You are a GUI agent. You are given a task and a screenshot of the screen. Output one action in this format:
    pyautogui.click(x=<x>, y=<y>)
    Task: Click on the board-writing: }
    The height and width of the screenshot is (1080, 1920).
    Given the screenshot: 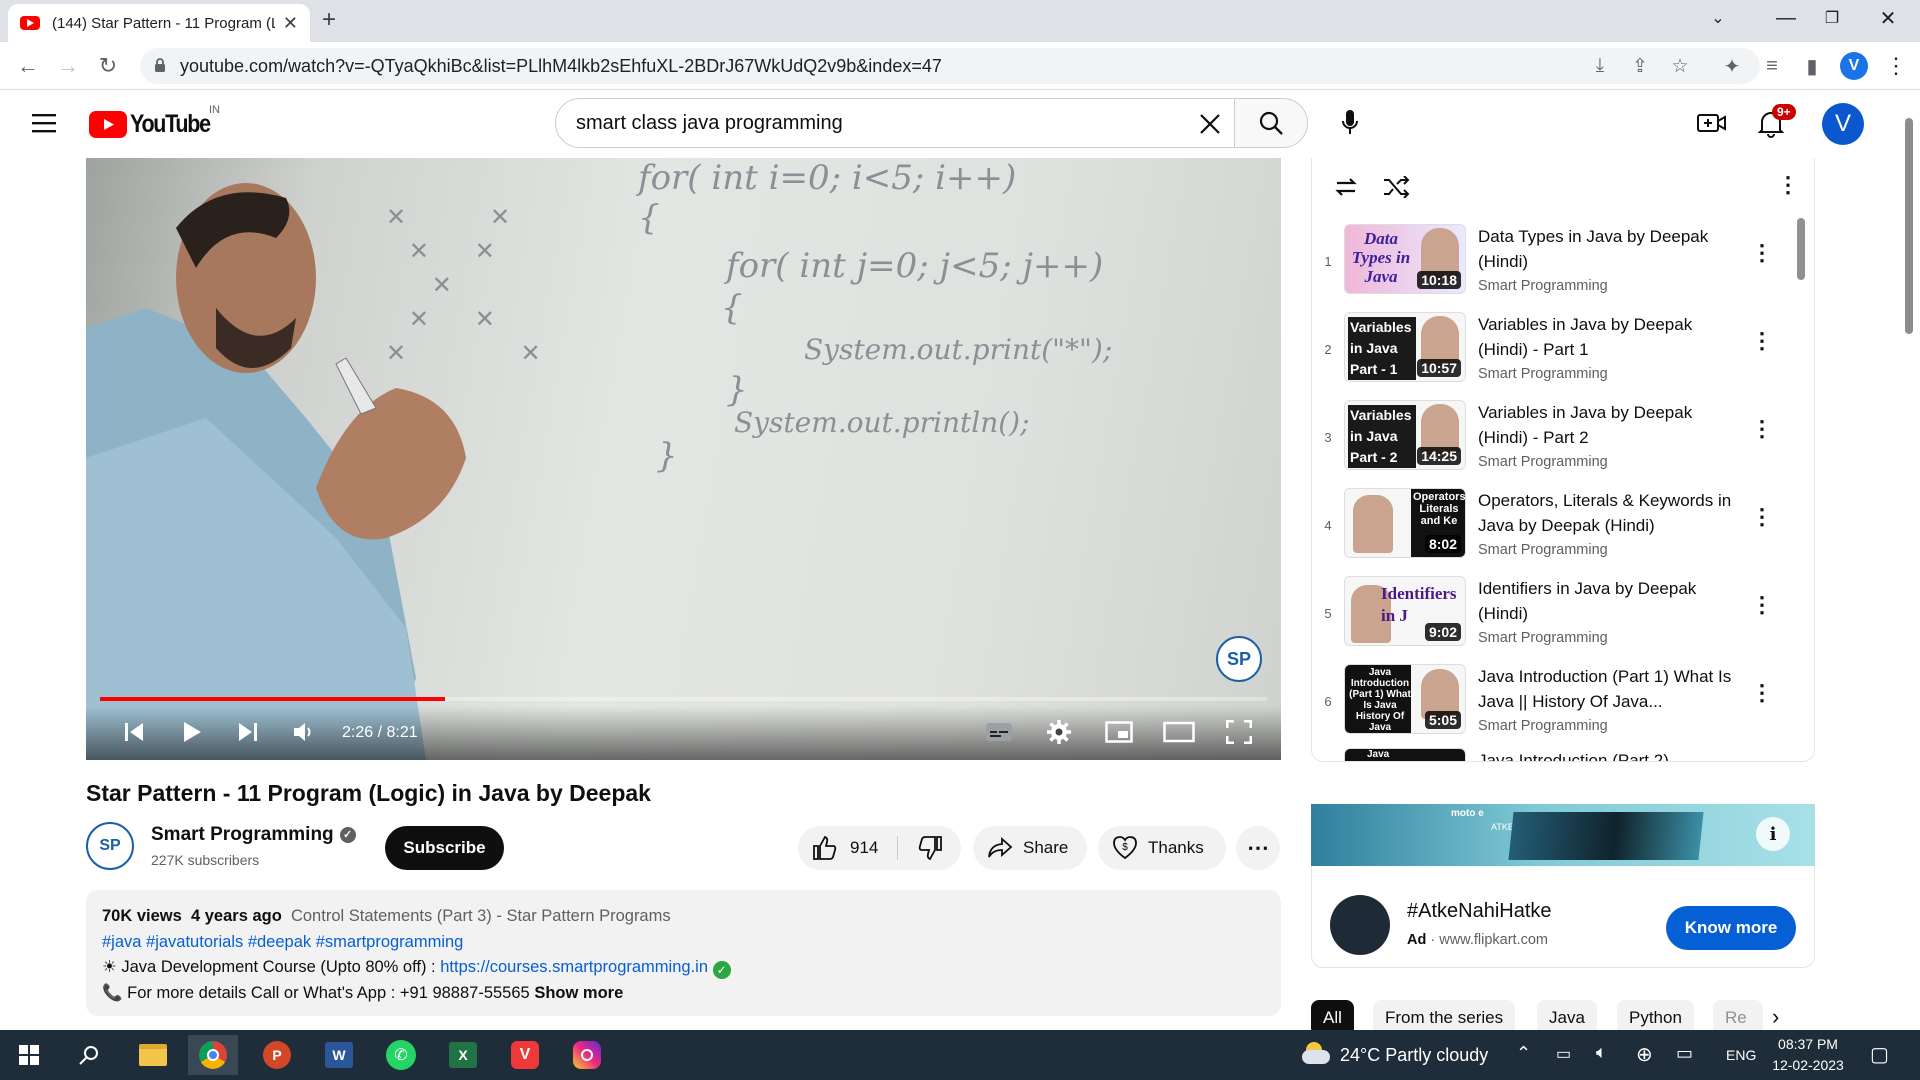 What is the action you would take?
    pyautogui.click(x=737, y=390)
    